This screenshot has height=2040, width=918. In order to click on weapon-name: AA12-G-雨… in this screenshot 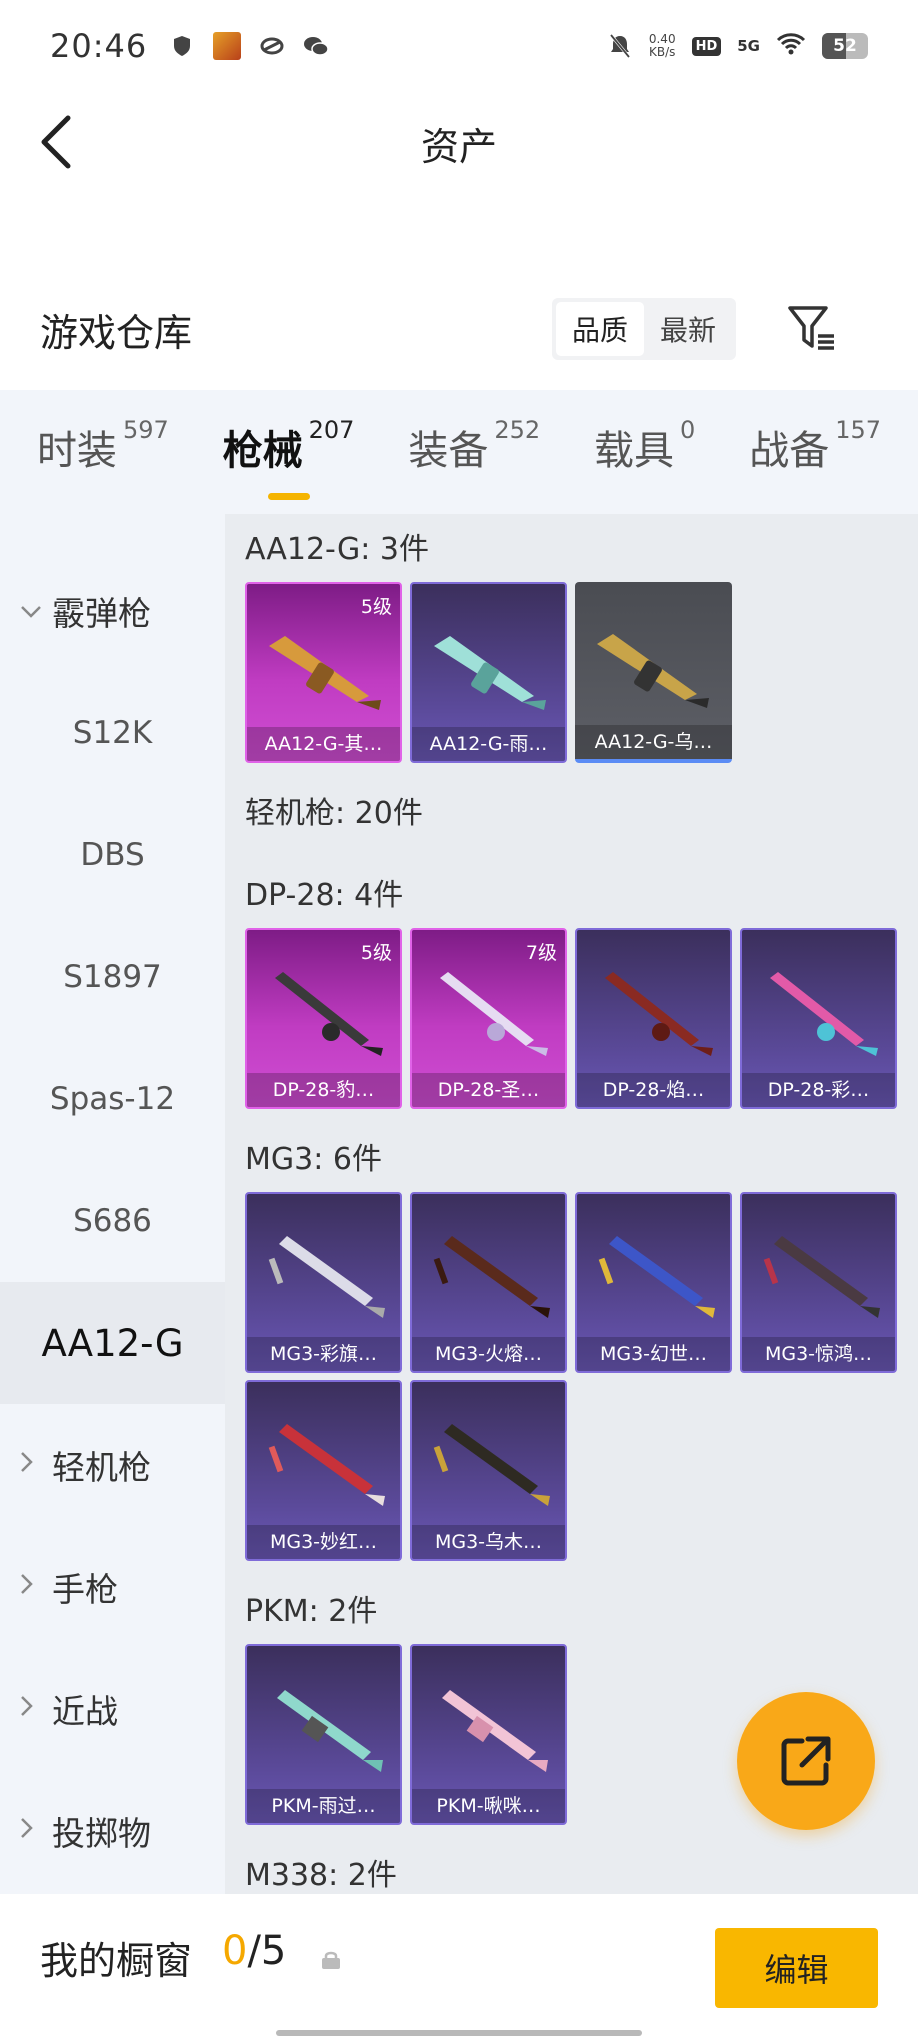, I will do `click(488, 744)`.